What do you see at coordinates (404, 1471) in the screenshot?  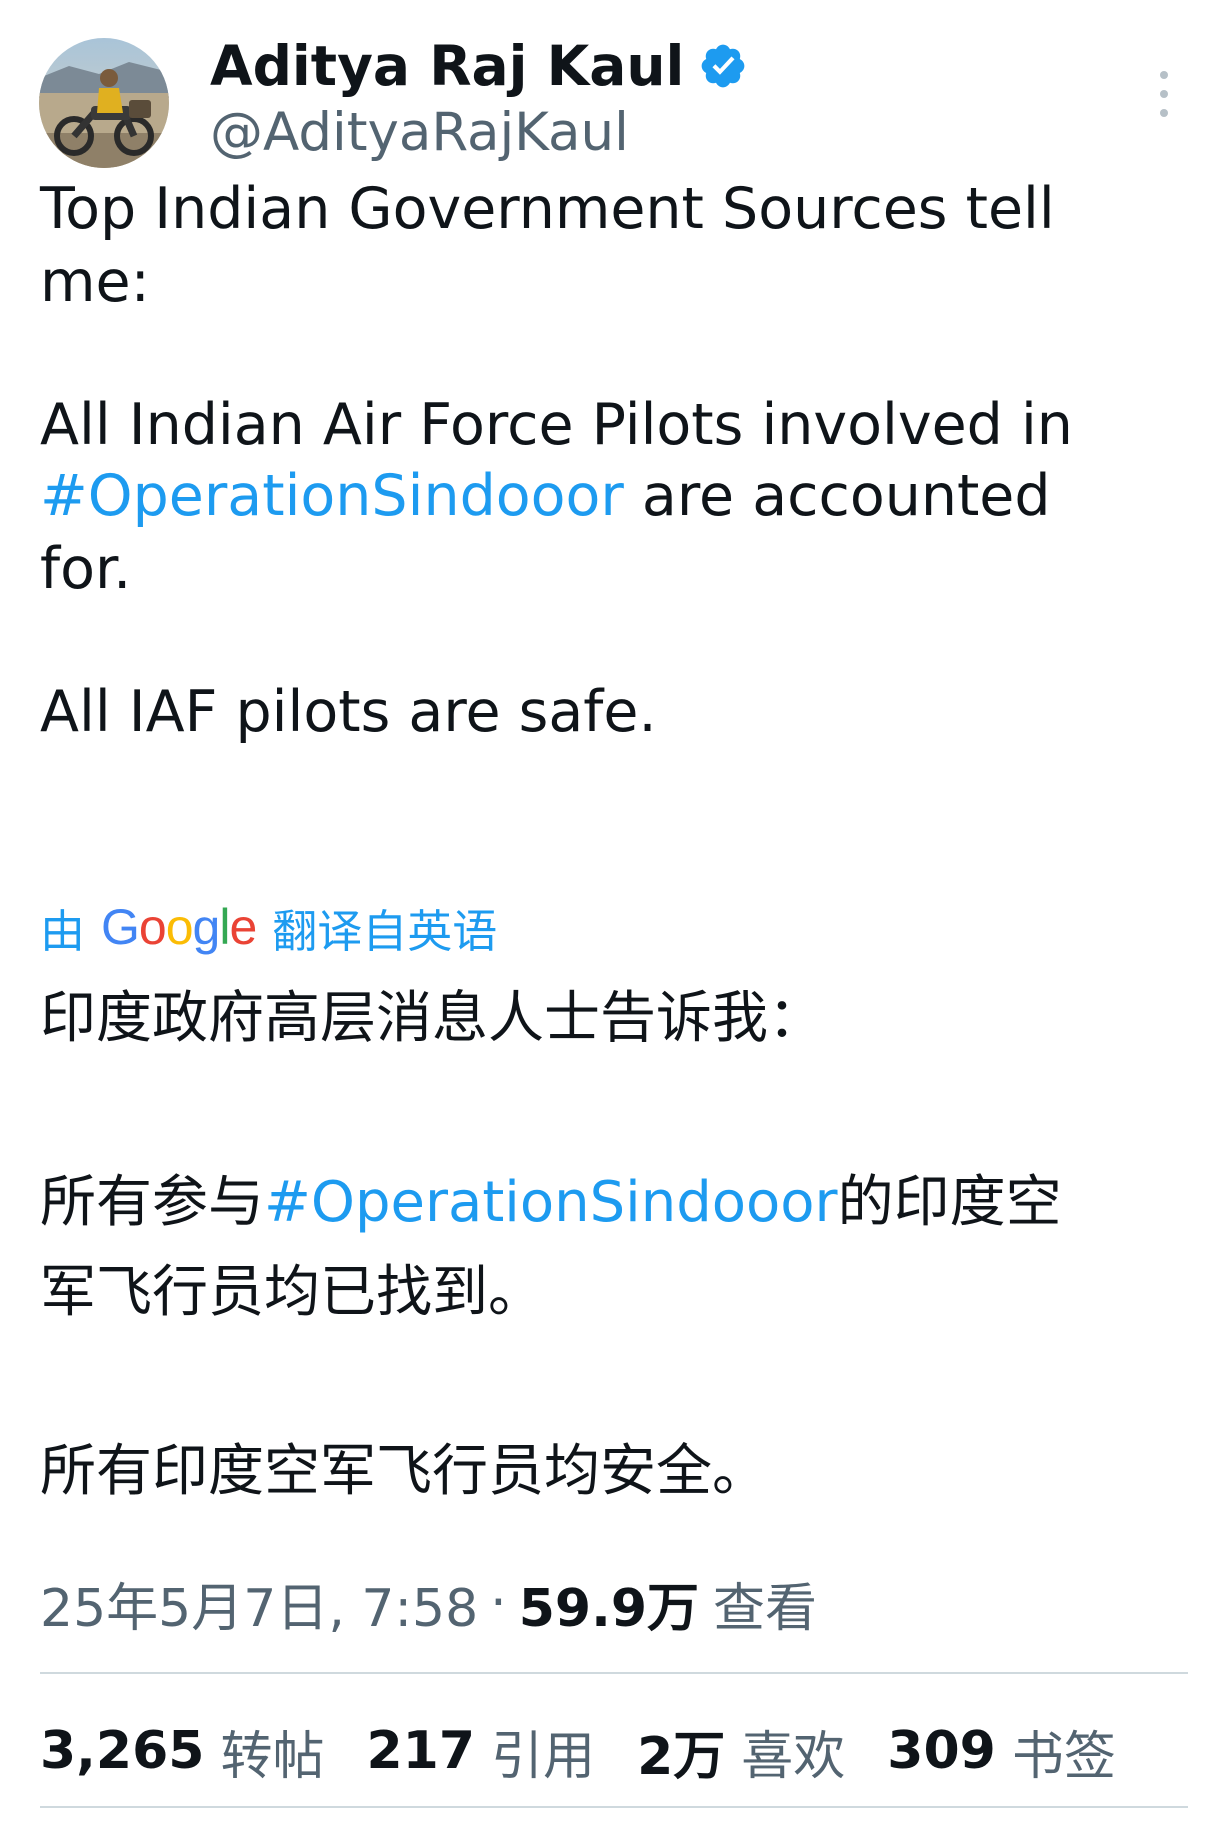 I see `translated-text-line: 所有印度空军飞行员均安全。` at bounding box center [404, 1471].